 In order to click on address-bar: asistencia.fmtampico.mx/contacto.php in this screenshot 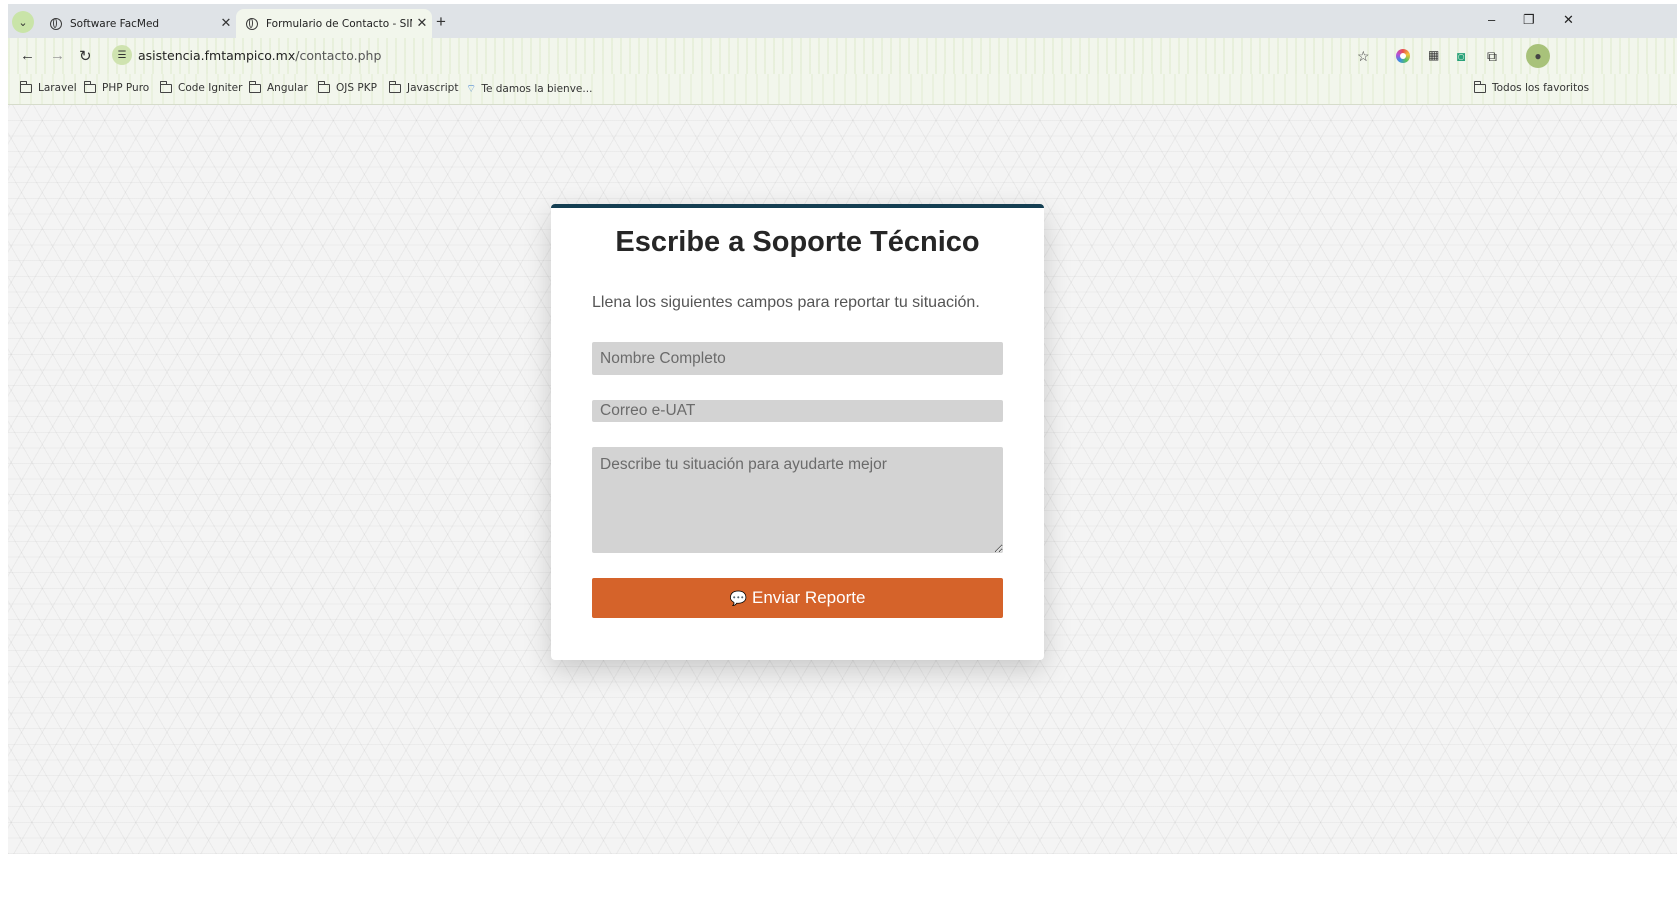, I will do `click(259, 55)`.